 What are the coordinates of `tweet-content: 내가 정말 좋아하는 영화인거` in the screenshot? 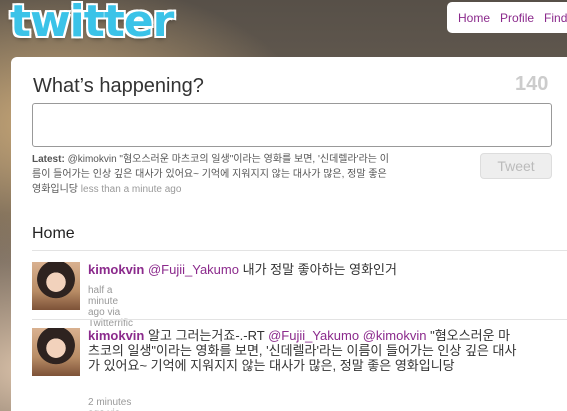 It's located at (319, 269).